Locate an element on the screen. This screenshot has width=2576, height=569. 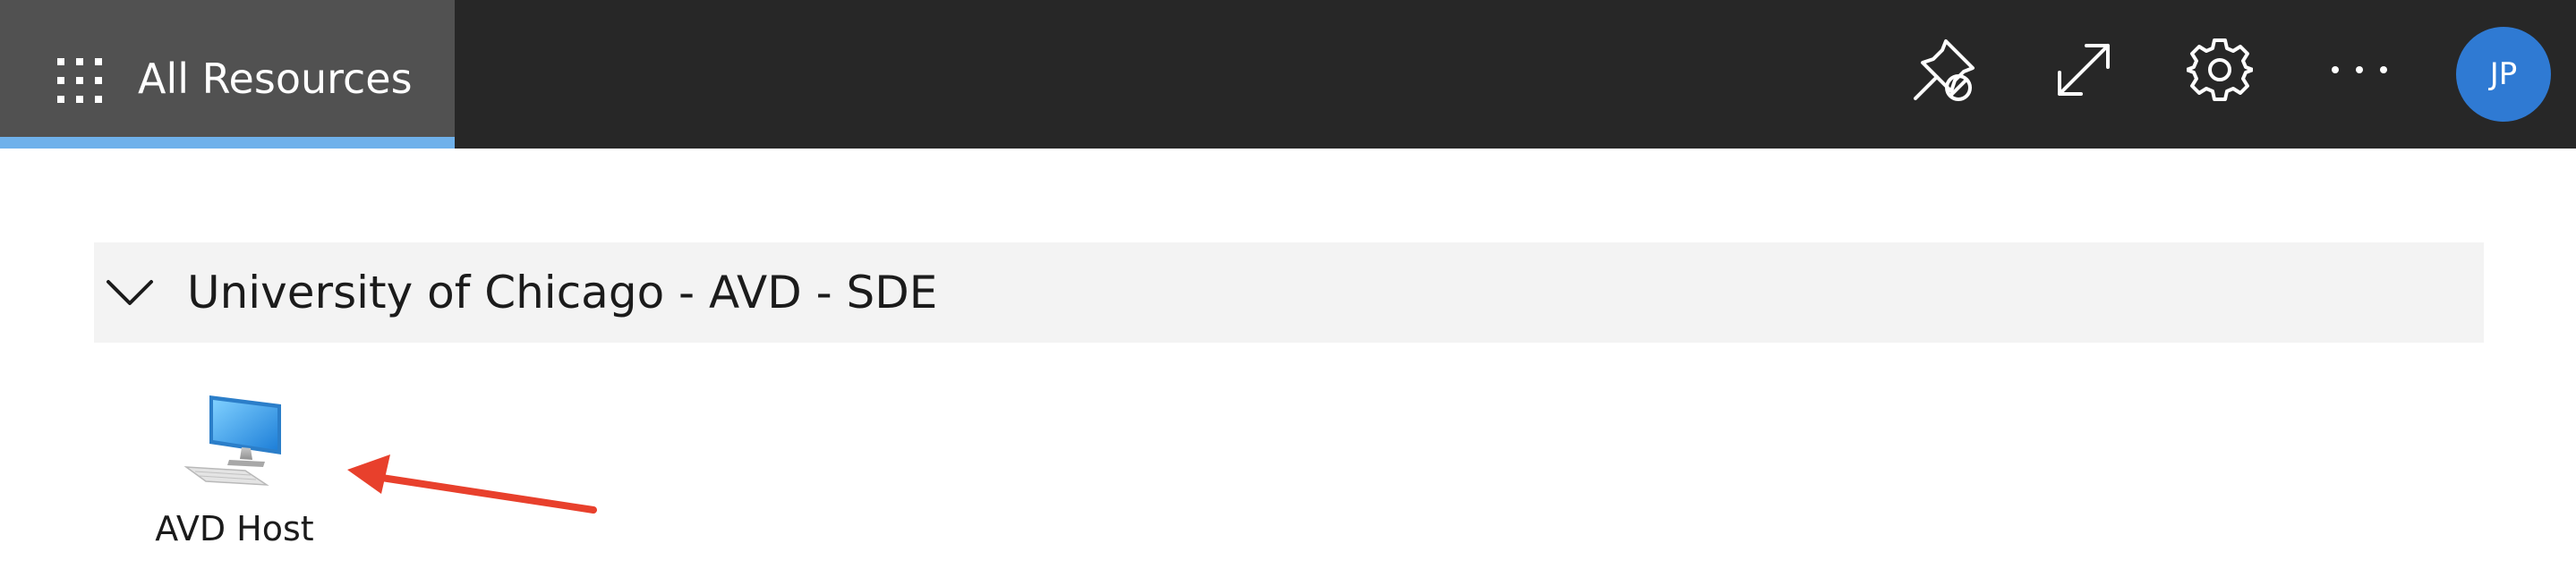
desktop-computer-icon is located at coordinates (232, 440).